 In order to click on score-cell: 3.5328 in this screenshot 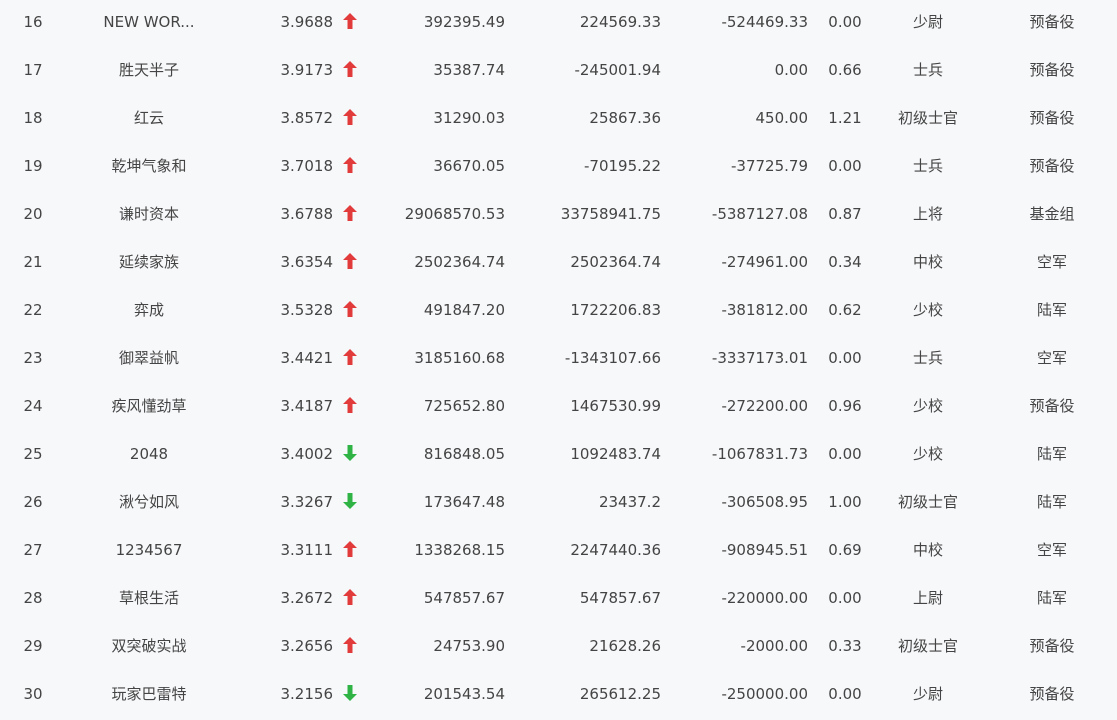, I will do `click(307, 310)`.